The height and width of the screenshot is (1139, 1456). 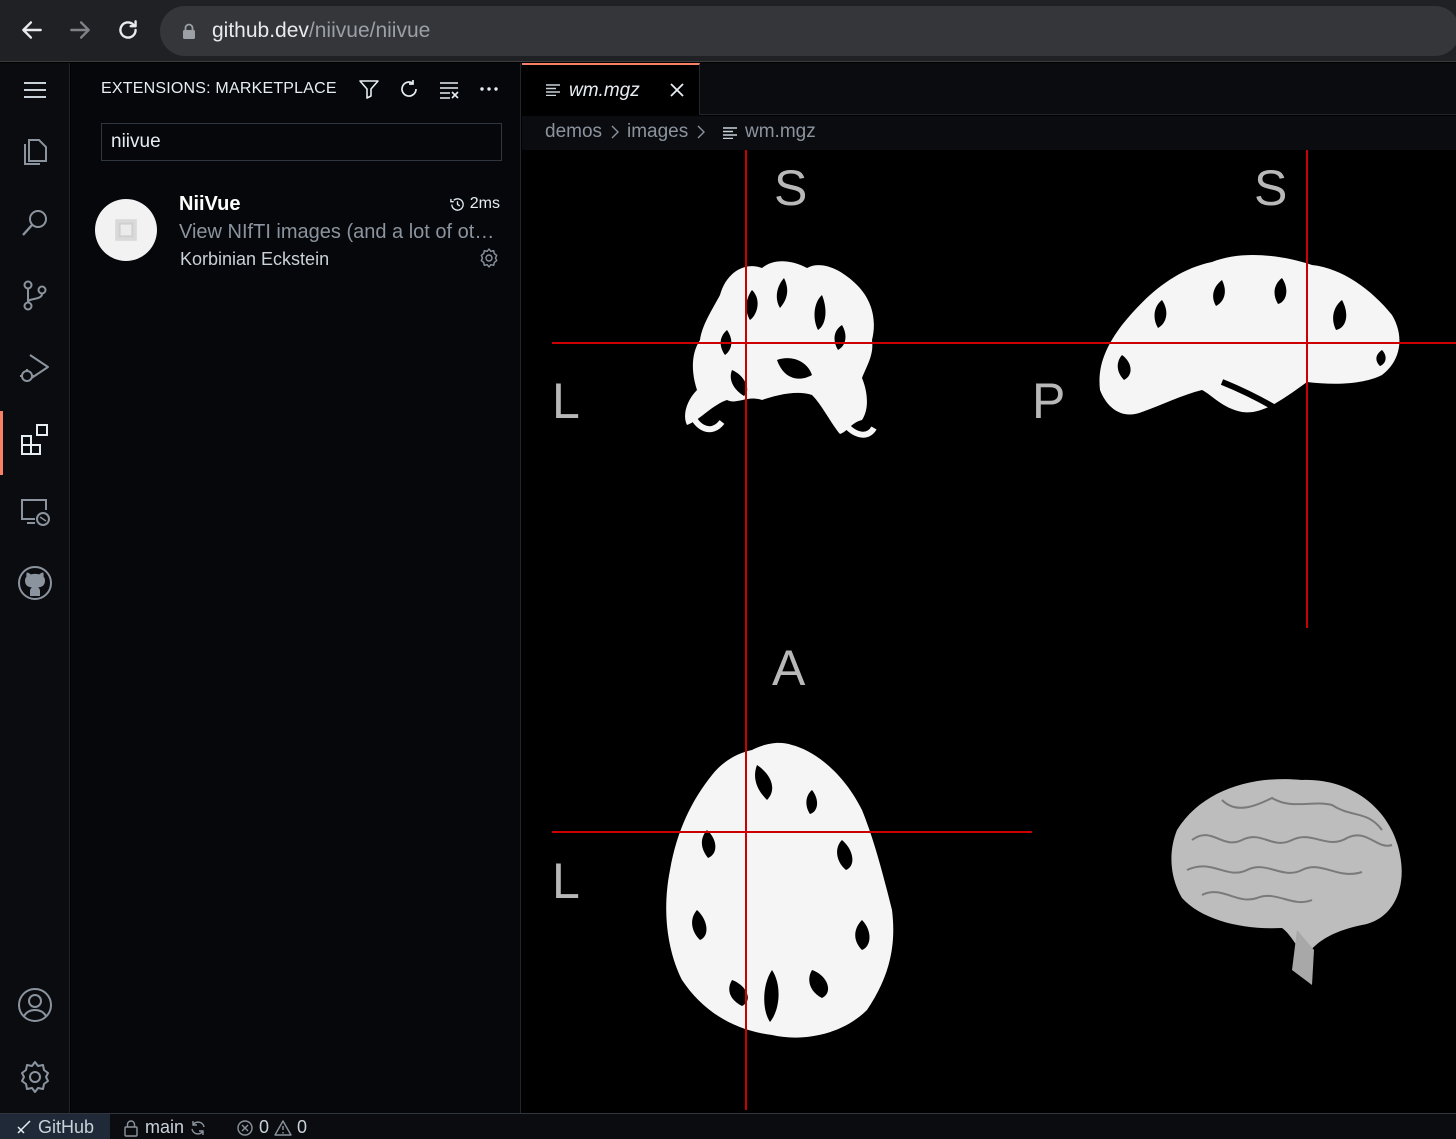 I want to click on breadcrumb-item: demos, so click(x=573, y=132).